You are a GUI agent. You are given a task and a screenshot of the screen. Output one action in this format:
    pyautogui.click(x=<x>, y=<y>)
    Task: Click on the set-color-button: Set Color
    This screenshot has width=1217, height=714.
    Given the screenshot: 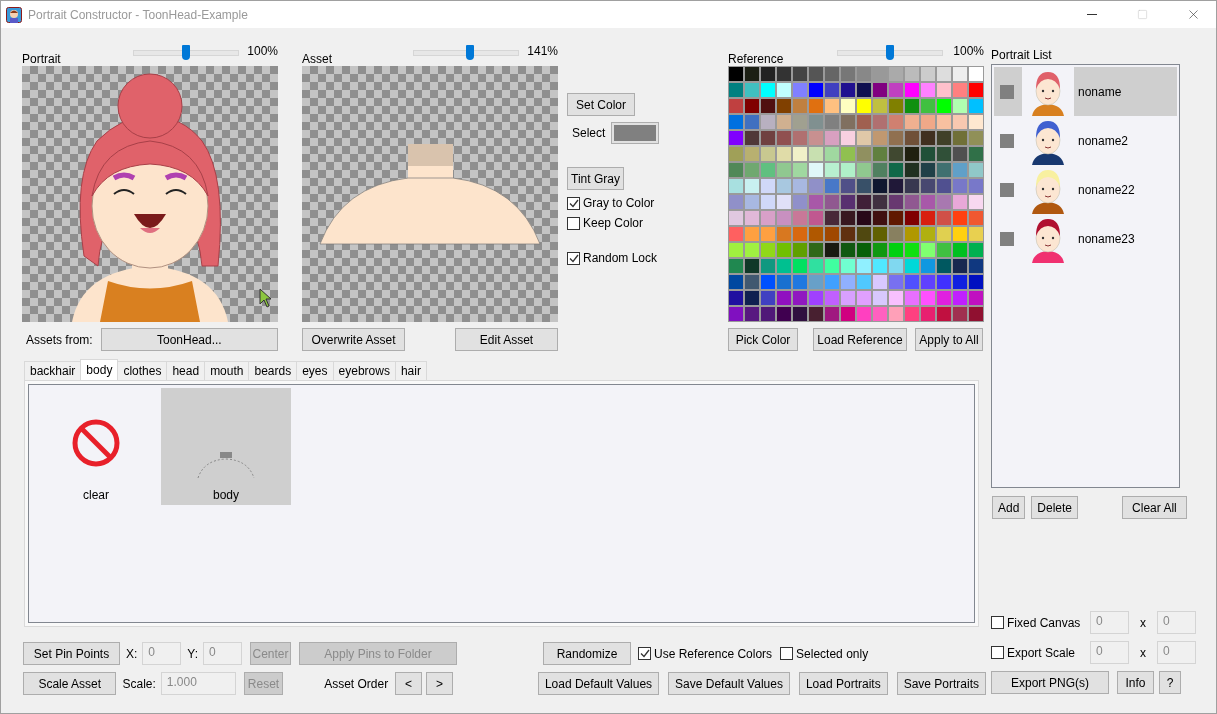 What is the action you would take?
    pyautogui.click(x=601, y=104)
    